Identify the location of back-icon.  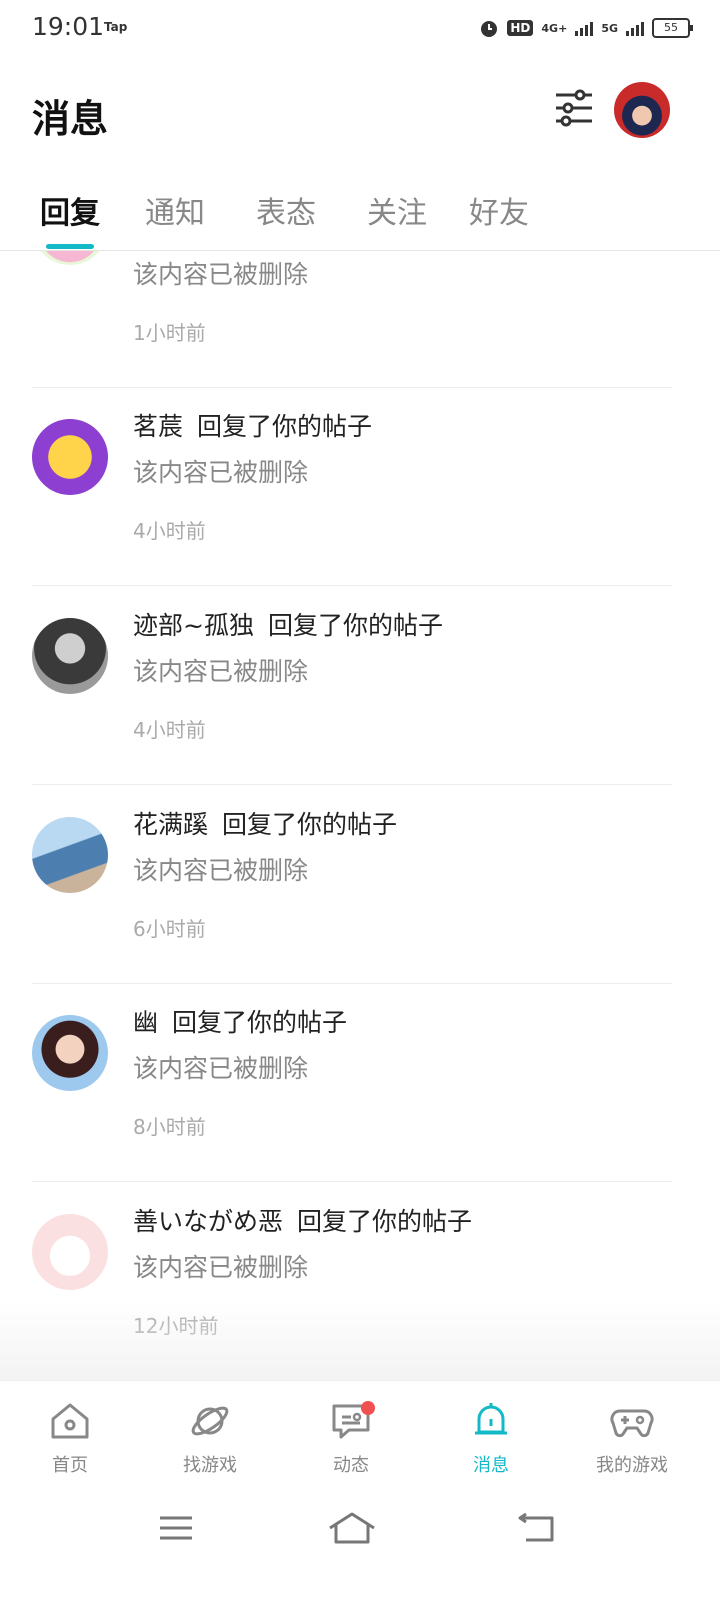
(536, 1528).